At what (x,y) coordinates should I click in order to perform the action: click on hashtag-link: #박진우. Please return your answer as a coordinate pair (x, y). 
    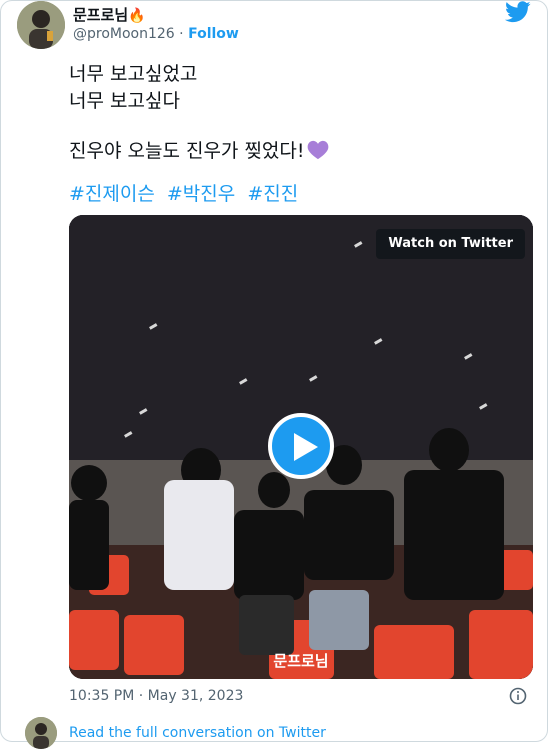
    Looking at the image, I should click on (201, 194).